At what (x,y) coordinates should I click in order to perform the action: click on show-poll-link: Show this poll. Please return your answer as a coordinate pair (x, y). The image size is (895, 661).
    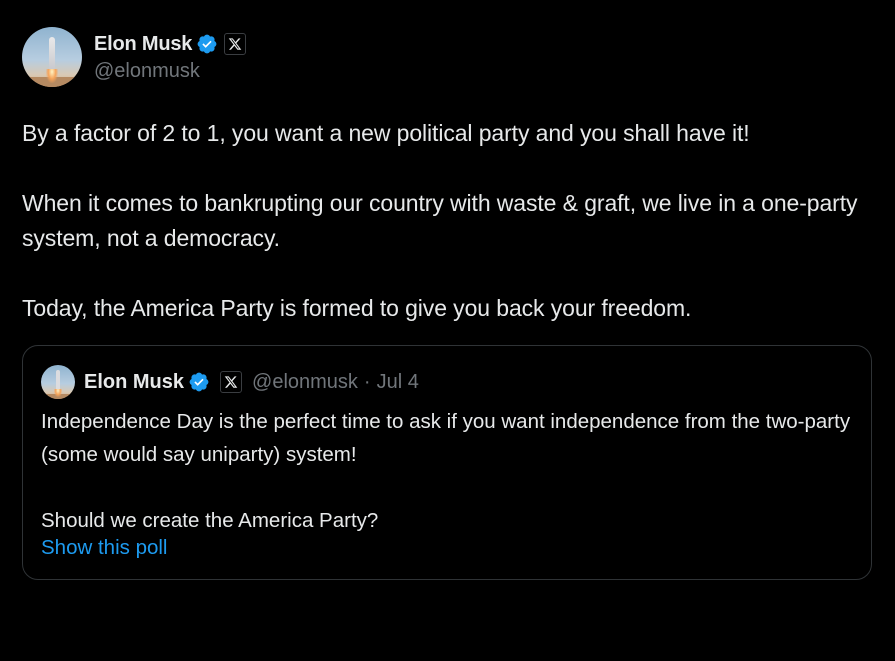
    Looking at the image, I should click on (104, 547).